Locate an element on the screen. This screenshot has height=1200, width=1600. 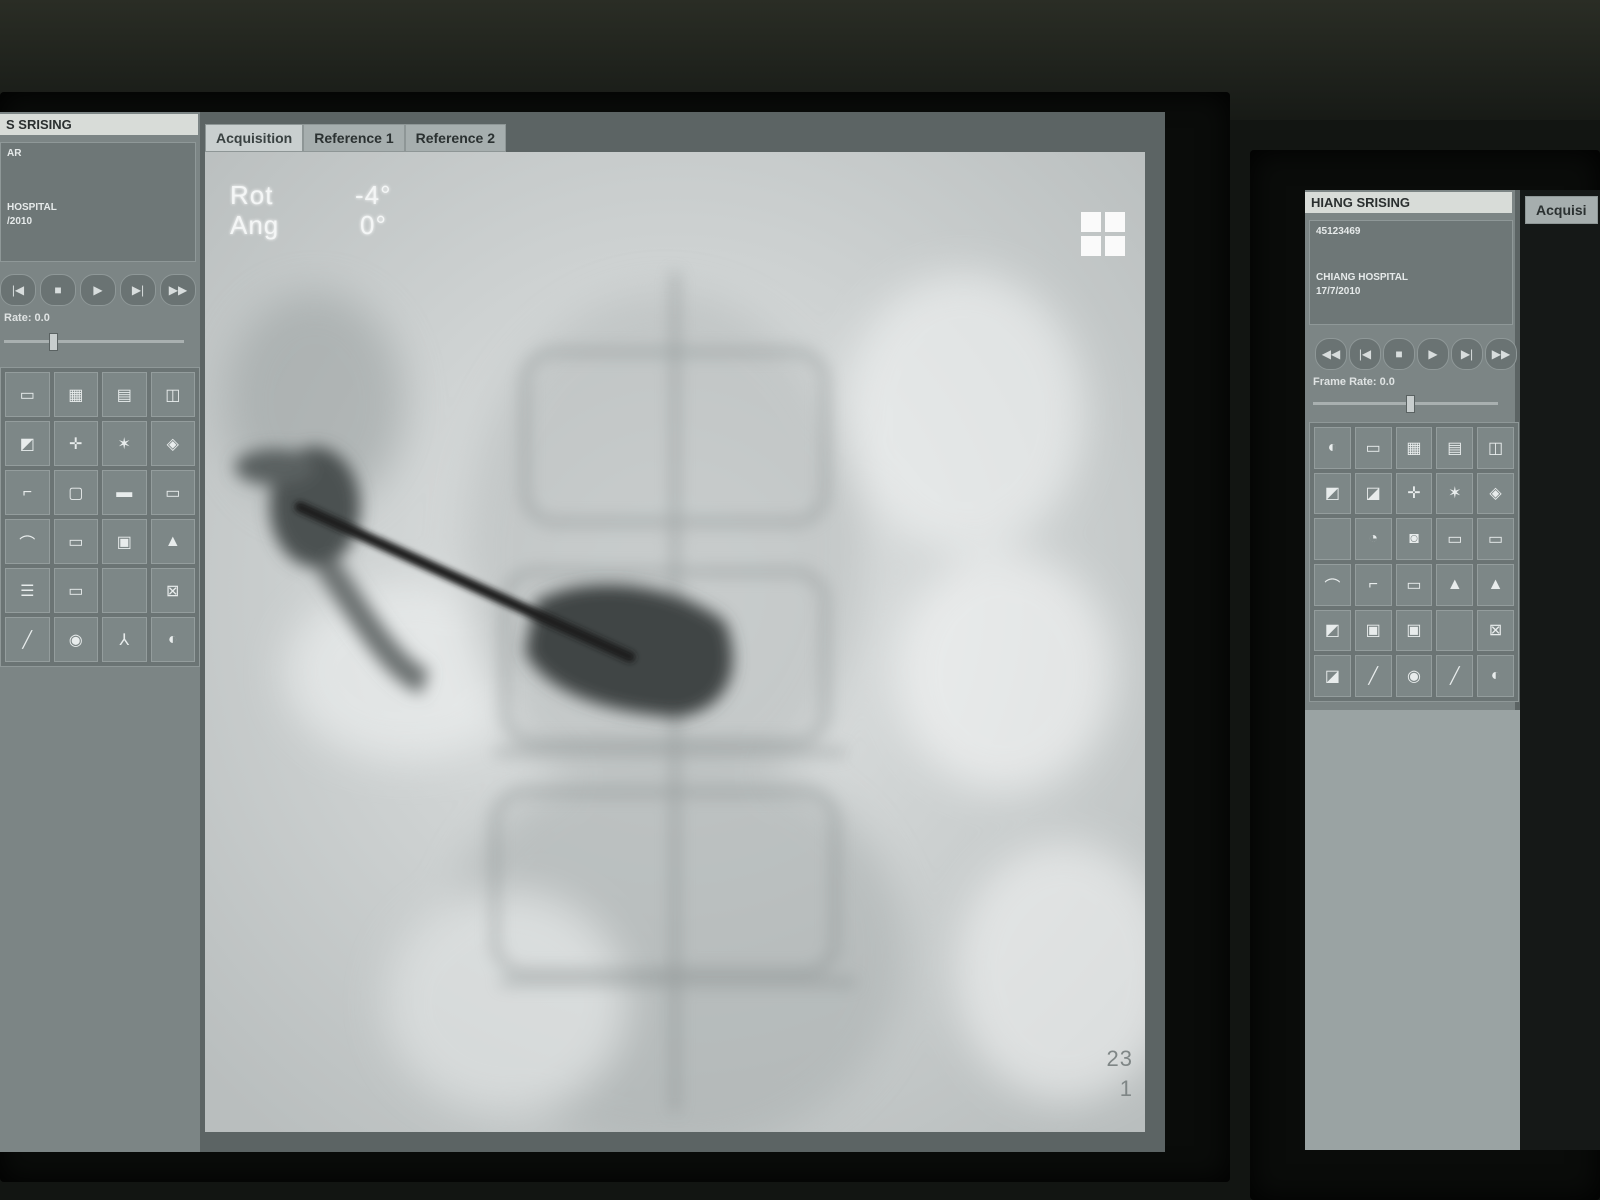
rotation-value: -4° is located at coordinates (373, 195).